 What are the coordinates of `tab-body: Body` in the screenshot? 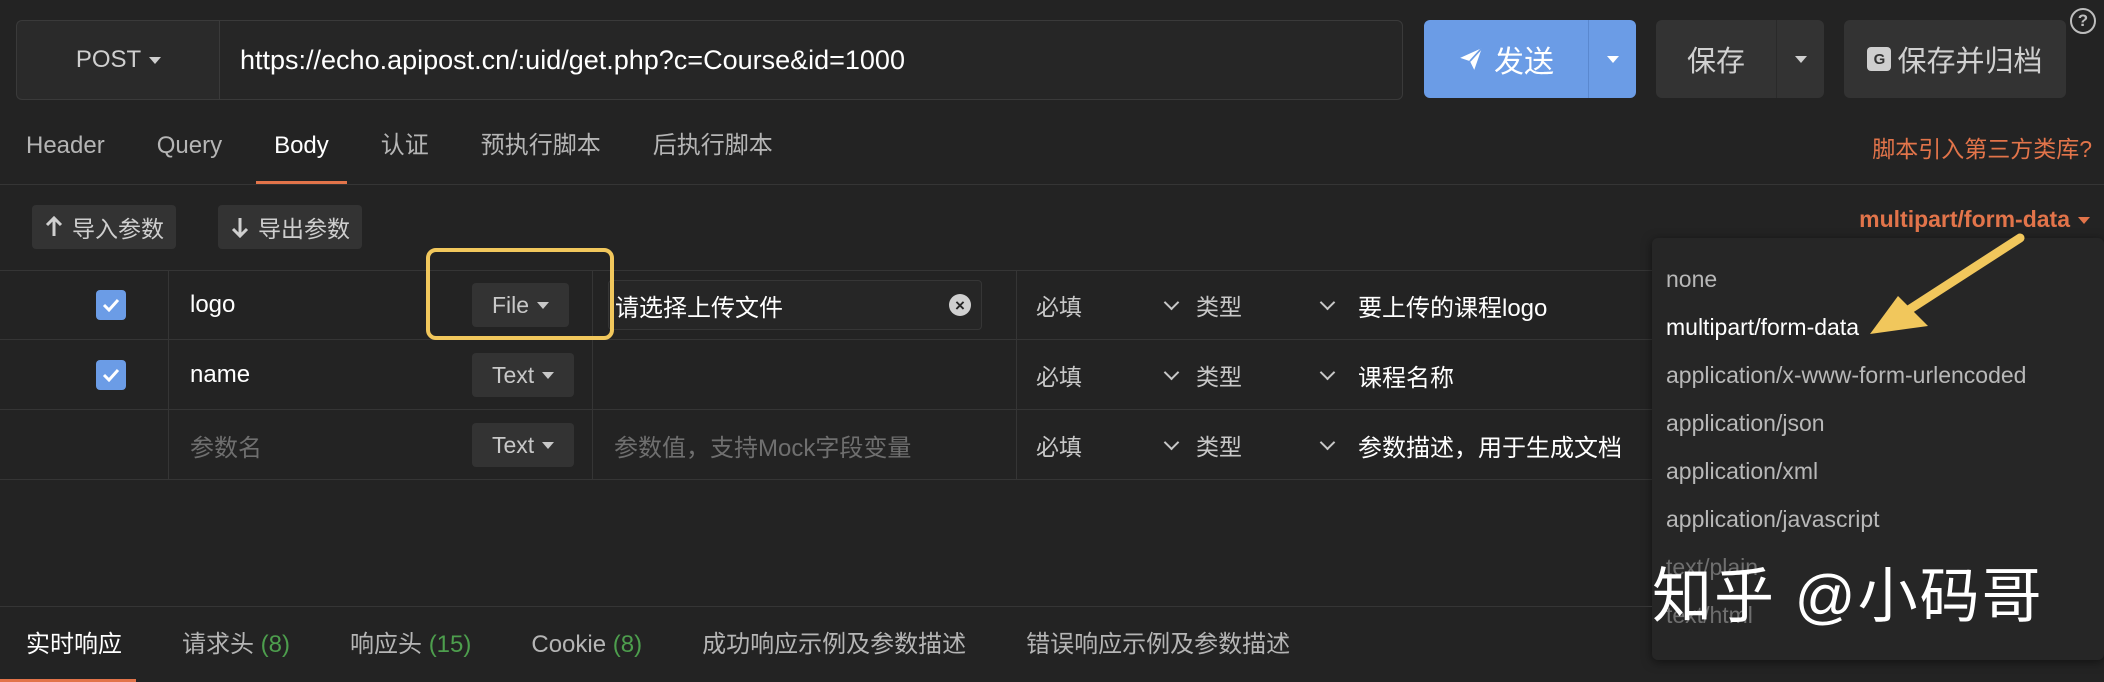 It's located at (301, 151).